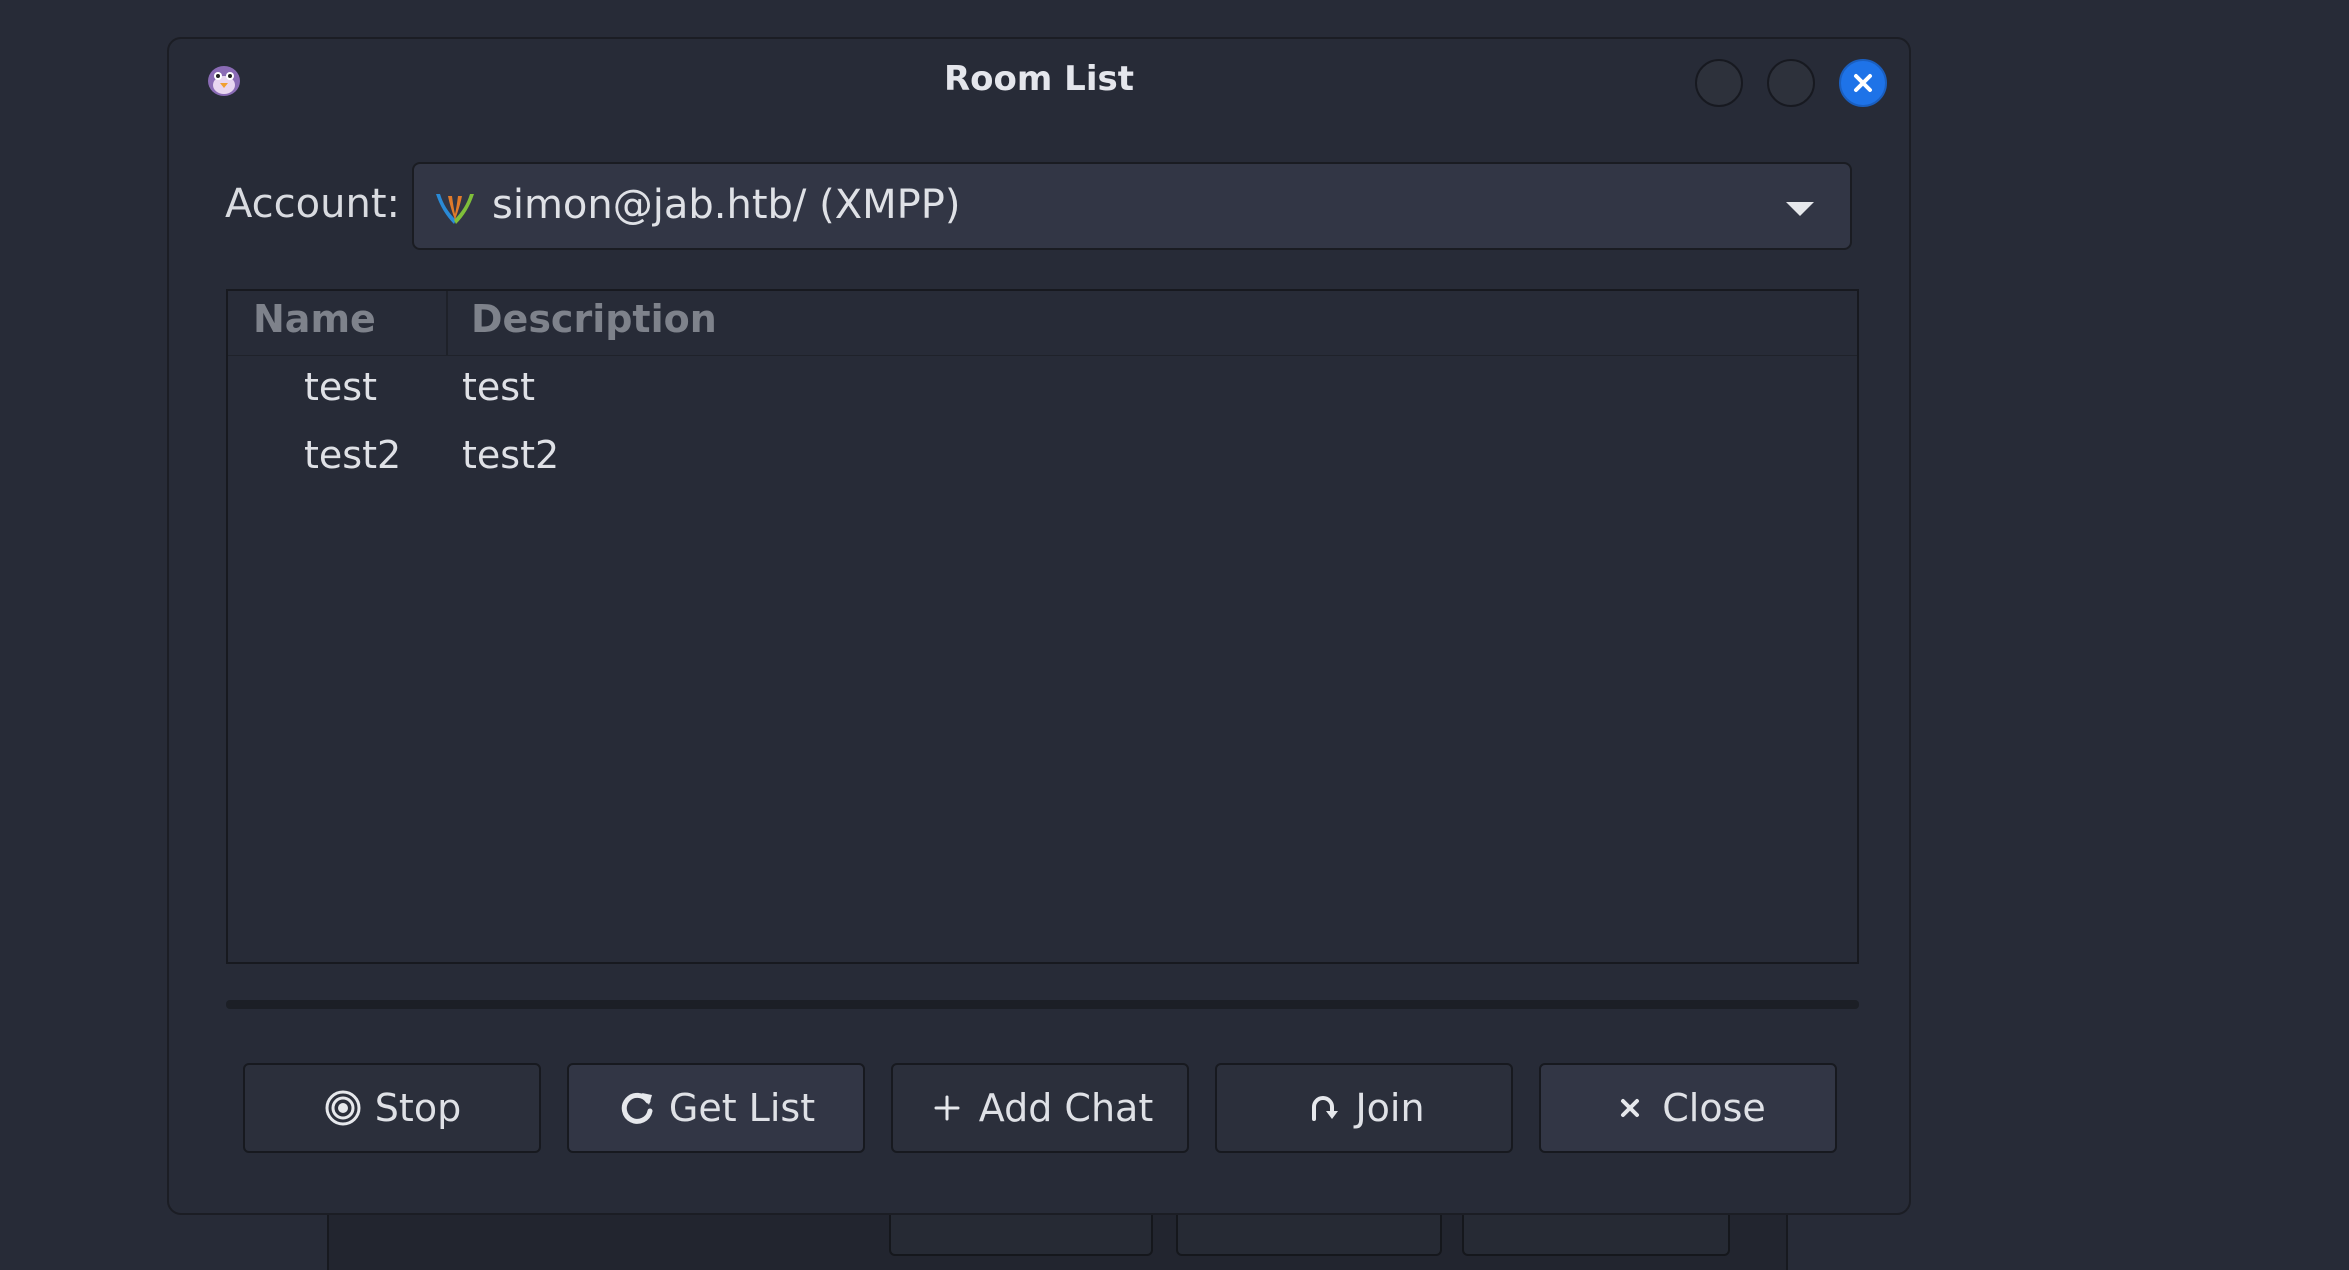 Image resolution: width=2349 pixels, height=1270 pixels. I want to click on stop-icon, so click(343, 1108).